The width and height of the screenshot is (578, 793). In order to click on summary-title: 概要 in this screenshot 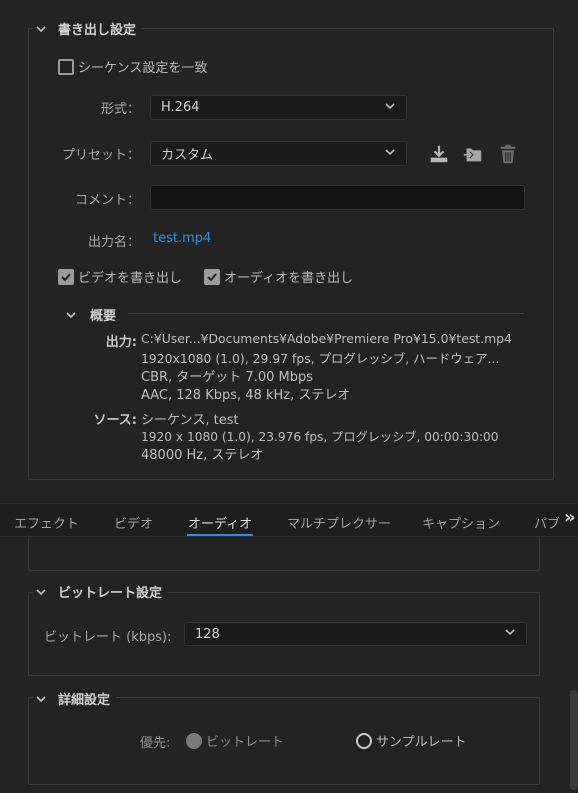, I will do `click(103, 316)`.